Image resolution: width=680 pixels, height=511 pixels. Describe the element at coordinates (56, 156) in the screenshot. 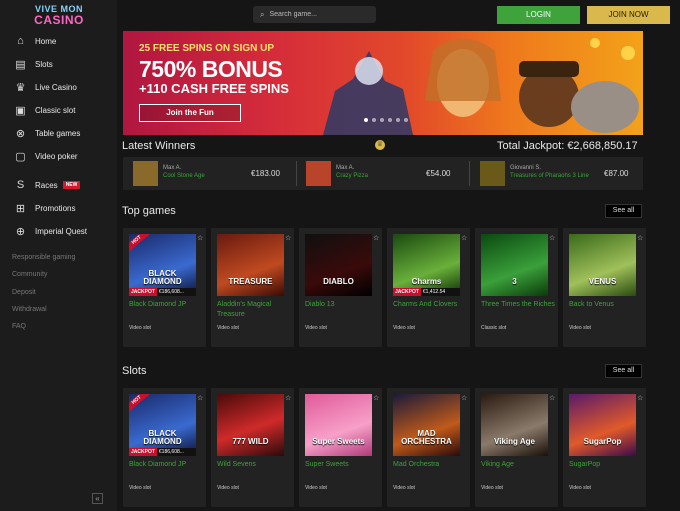

I see `sidebar-item-label: Video poker` at that location.